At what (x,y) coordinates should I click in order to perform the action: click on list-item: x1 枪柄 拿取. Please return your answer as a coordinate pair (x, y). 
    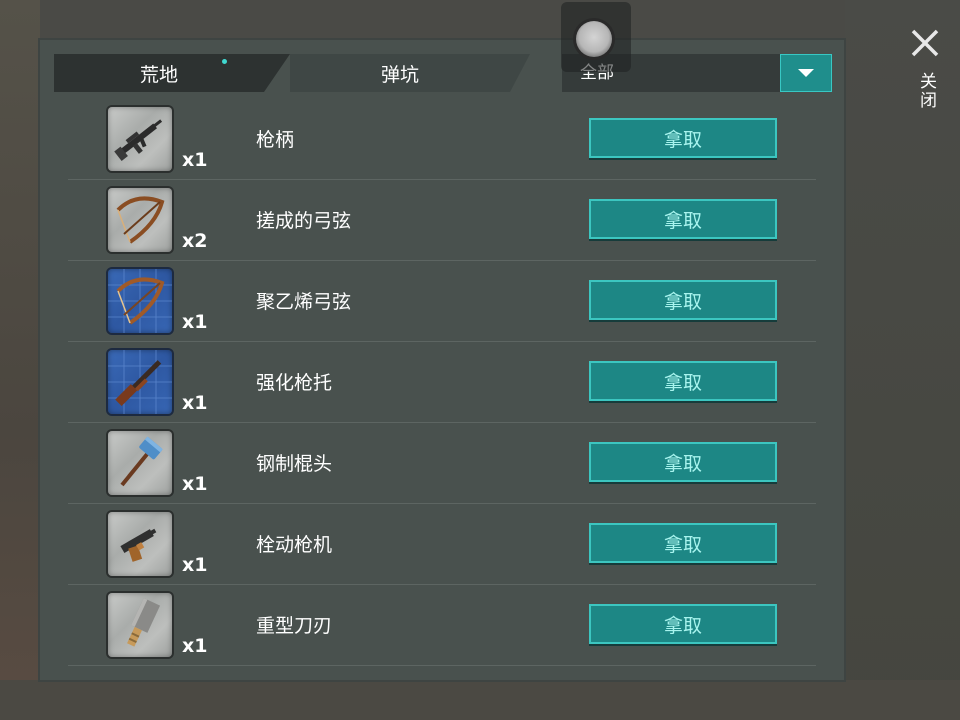
    Looking at the image, I should click on (442, 139).